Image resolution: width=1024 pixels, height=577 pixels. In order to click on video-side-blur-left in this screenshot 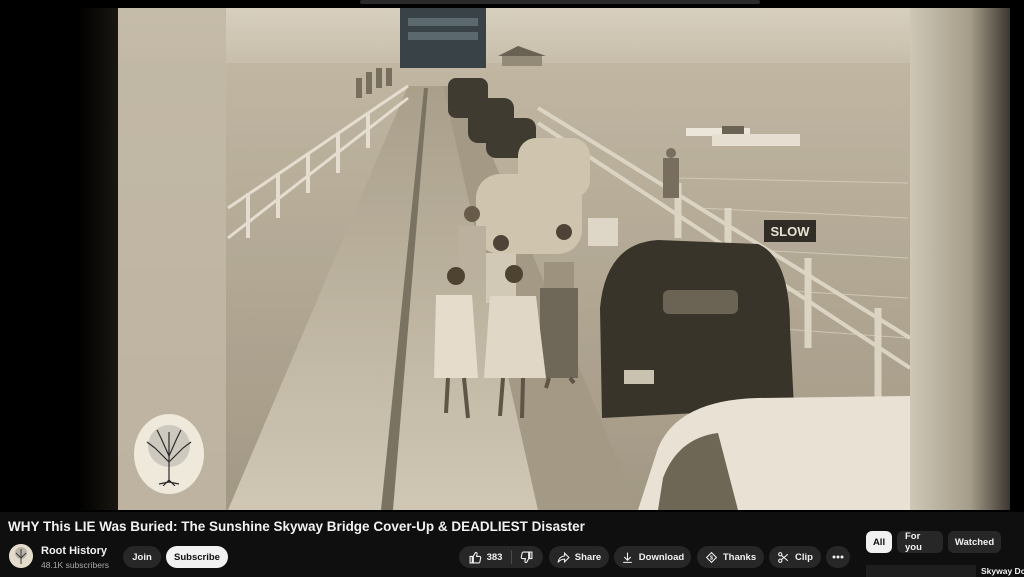, I will do `click(98, 259)`.